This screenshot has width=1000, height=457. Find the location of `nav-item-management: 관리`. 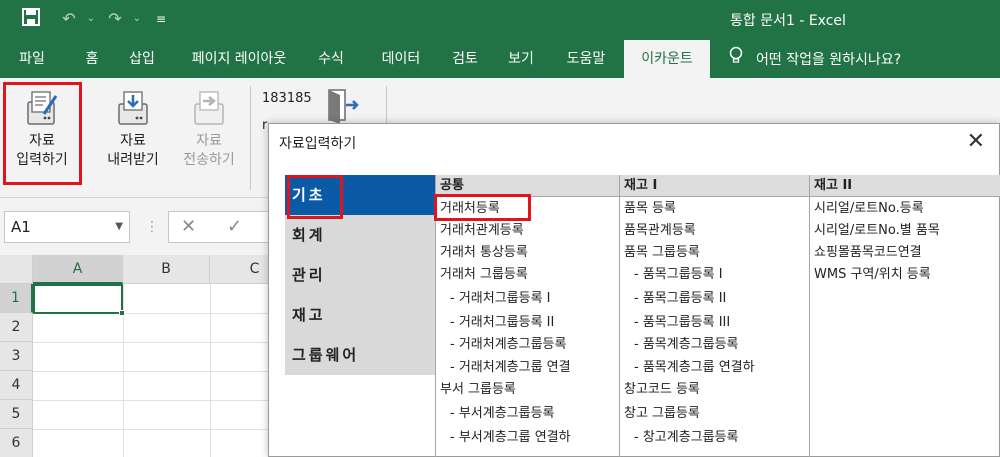

nav-item-management: 관리 is located at coordinates (360, 275).